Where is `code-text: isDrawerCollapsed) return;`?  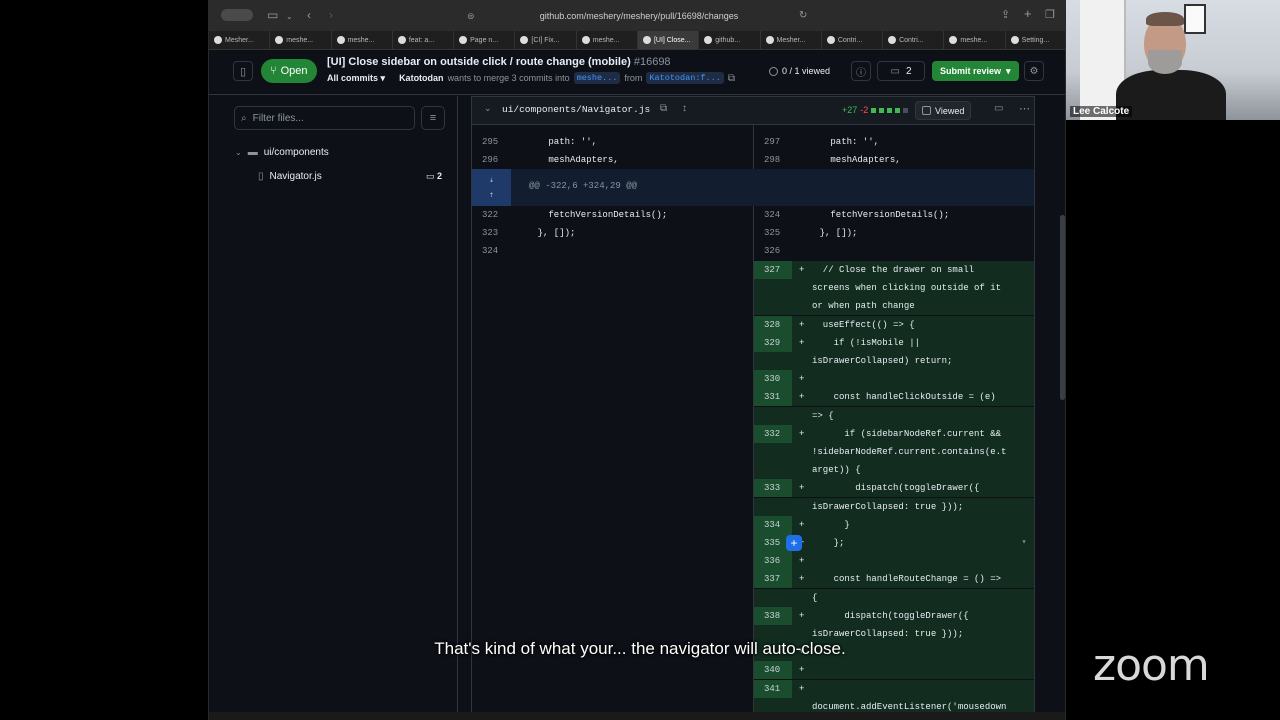 code-text: isDrawerCollapsed) return; is located at coordinates (882, 361).